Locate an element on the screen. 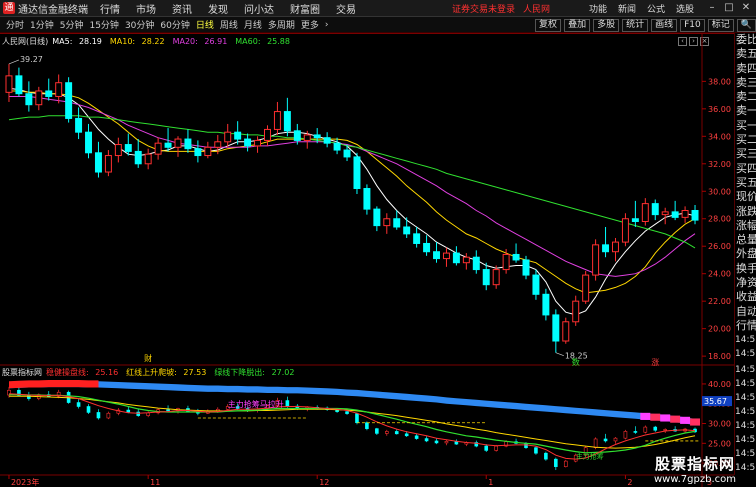 This screenshot has height=487, width=756. side-buy3: 买三 is located at coordinates (745, 154).